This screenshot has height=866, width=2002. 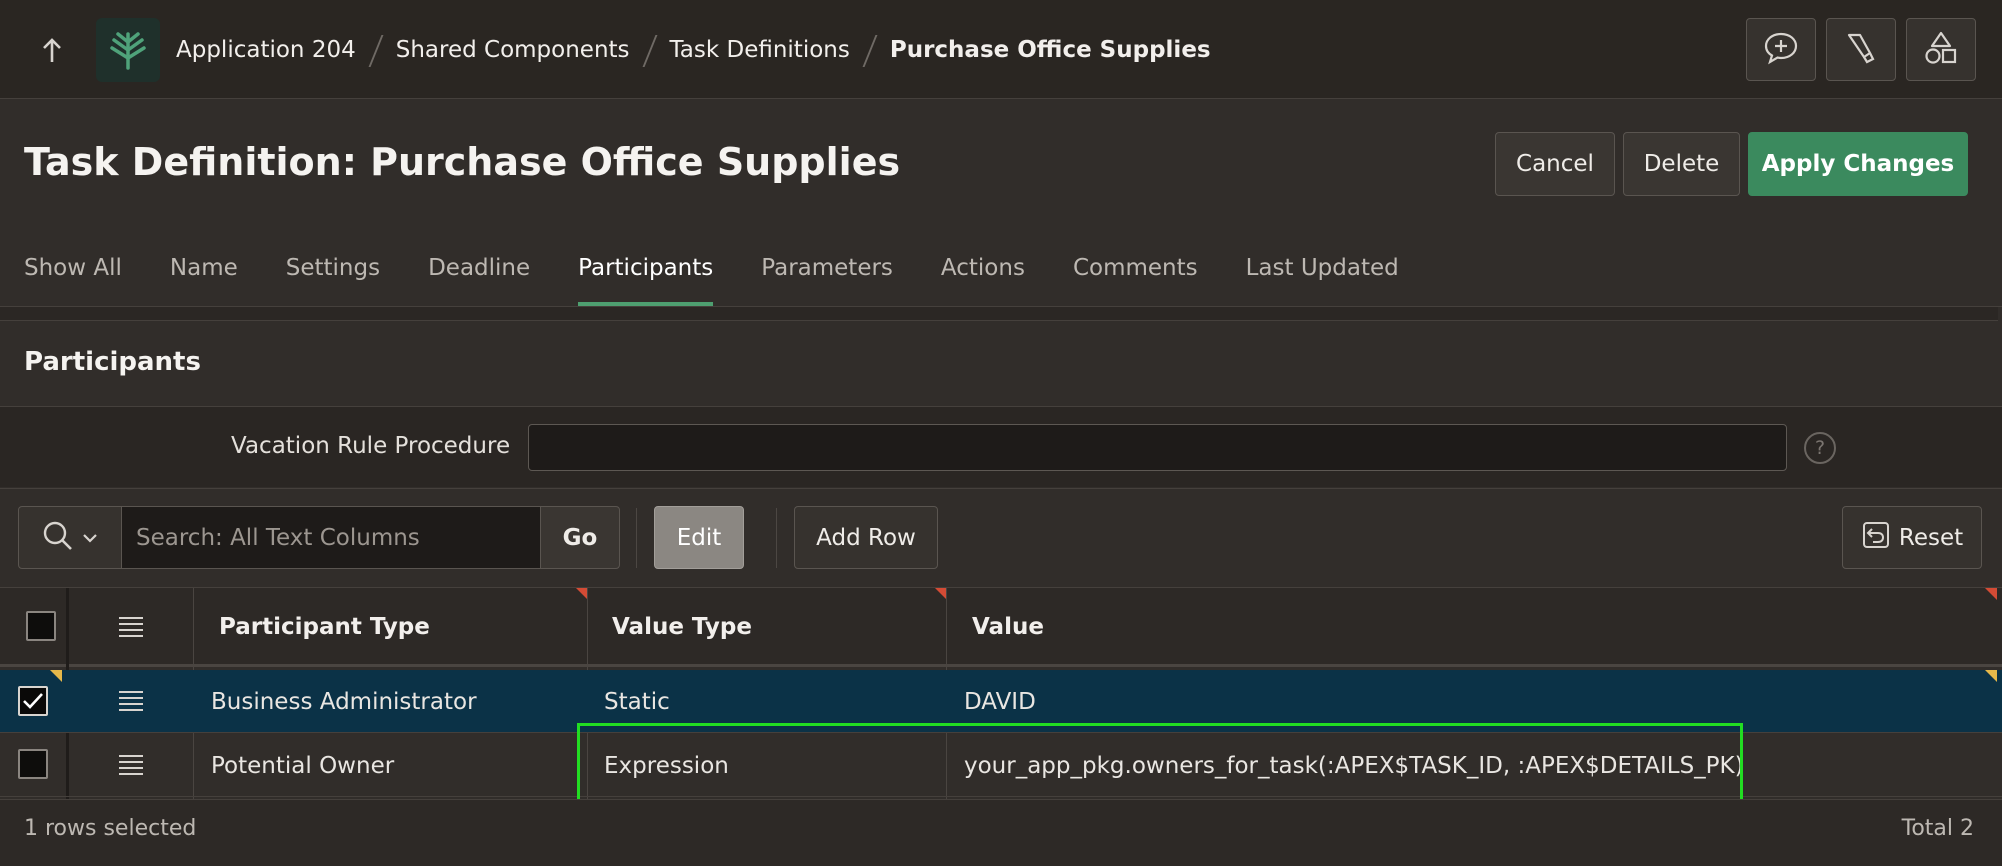 What do you see at coordinates (760, 50) in the screenshot?
I see `breadcrumb-task-definitions: Task Definitions` at bounding box center [760, 50].